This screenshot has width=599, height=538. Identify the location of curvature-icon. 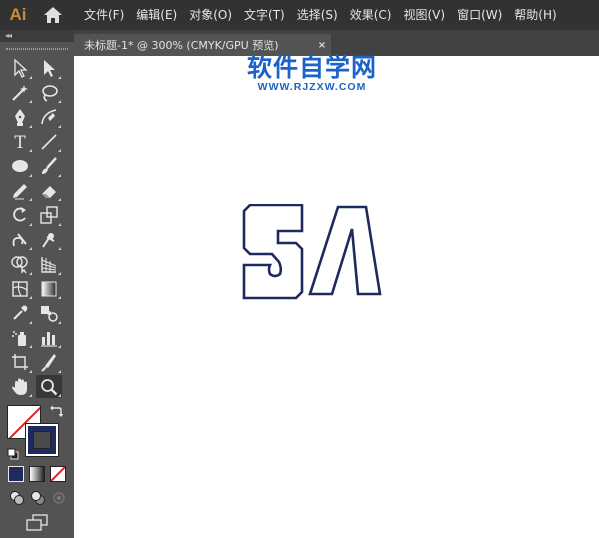
(49, 117).